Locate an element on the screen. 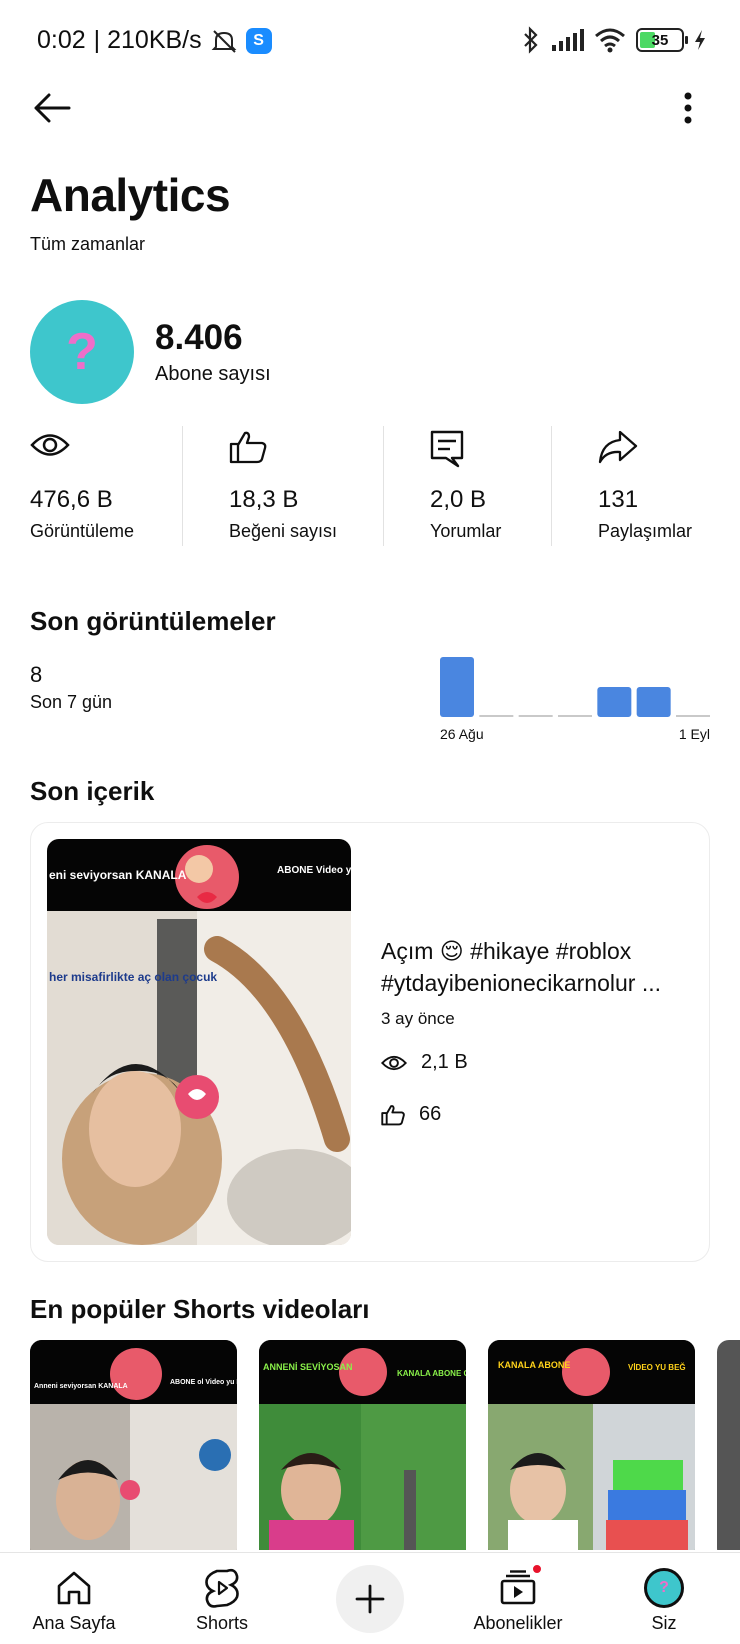  stat-value: 476,6 B is located at coordinates (71, 499).